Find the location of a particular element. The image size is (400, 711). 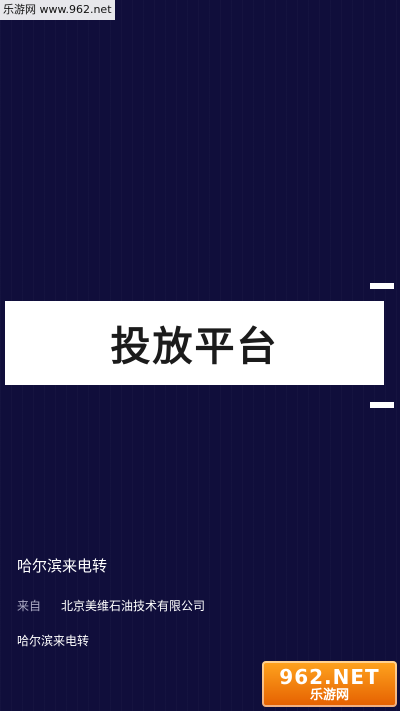

watermark-logo: 962.NET 乐游网 is located at coordinates (329, 684).